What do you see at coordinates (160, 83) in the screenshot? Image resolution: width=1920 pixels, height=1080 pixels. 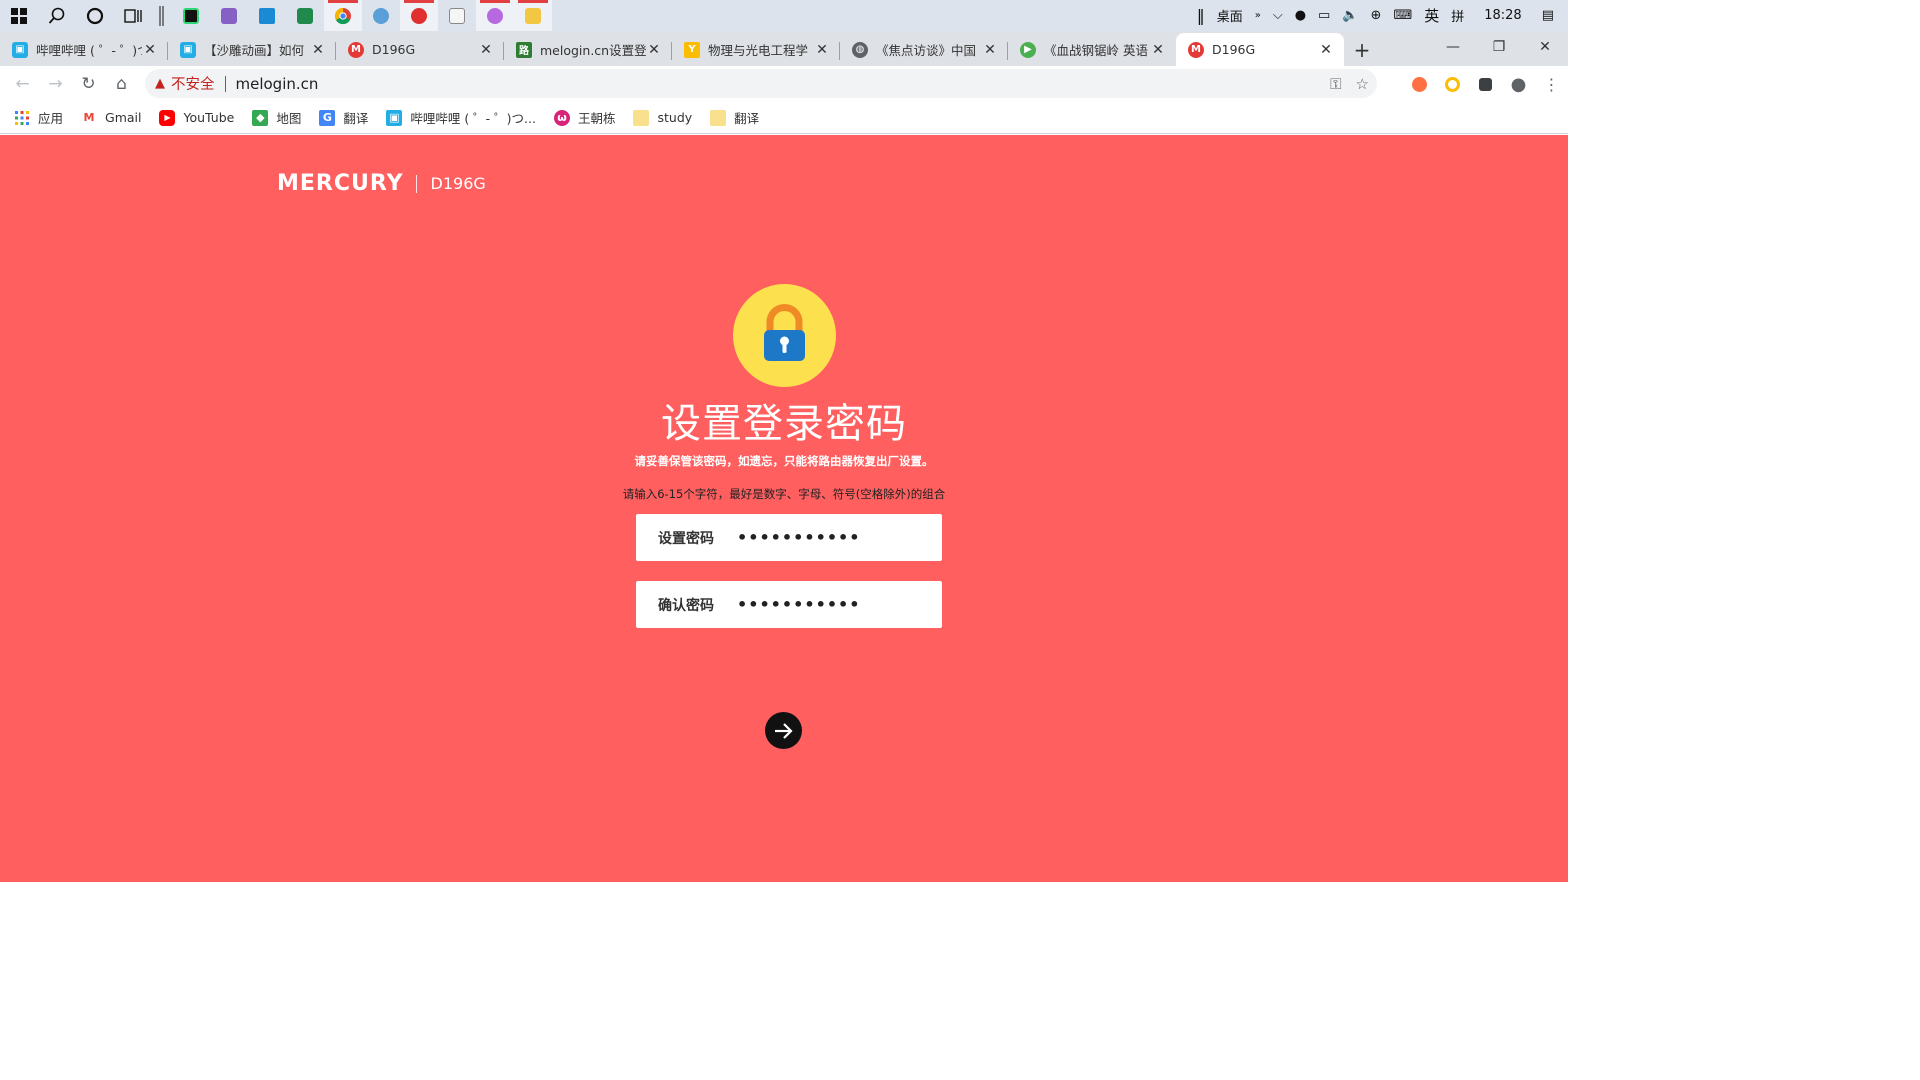 I see `warning-icon: ▲` at bounding box center [160, 83].